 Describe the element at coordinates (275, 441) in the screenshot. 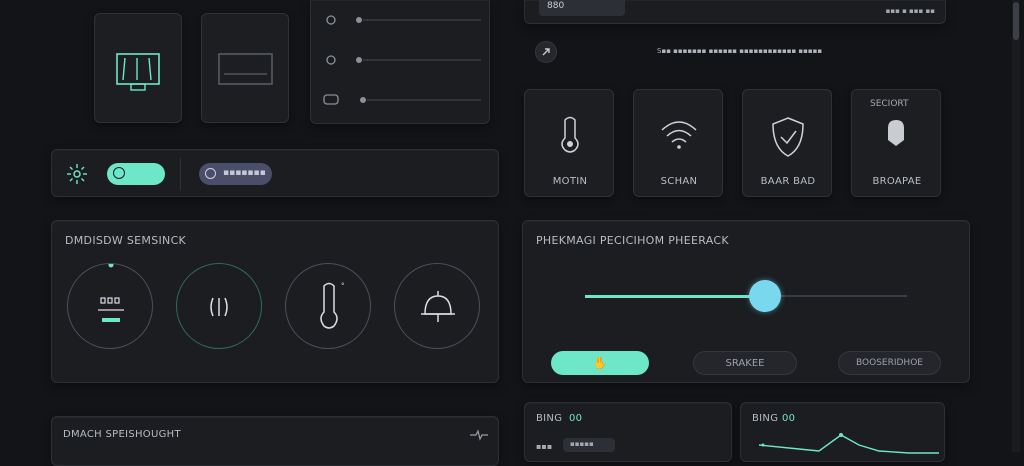

I see `bottom-left-panel: DMACH SPEISHOUGHT` at that location.